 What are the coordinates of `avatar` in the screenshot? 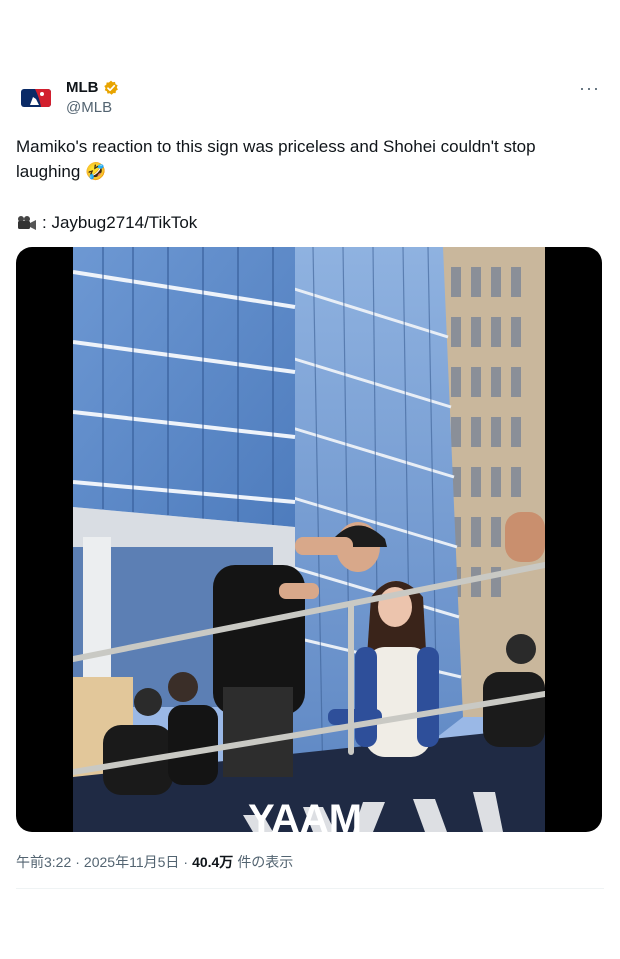 It's located at (36, 98).